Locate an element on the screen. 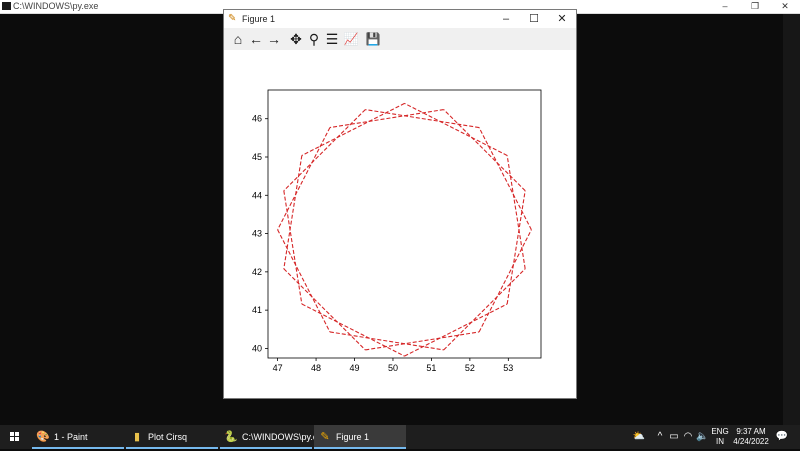 The image size is (800, 451). console-title: C:\WINDOWS\py.exe is located at coordinates (56, 6).